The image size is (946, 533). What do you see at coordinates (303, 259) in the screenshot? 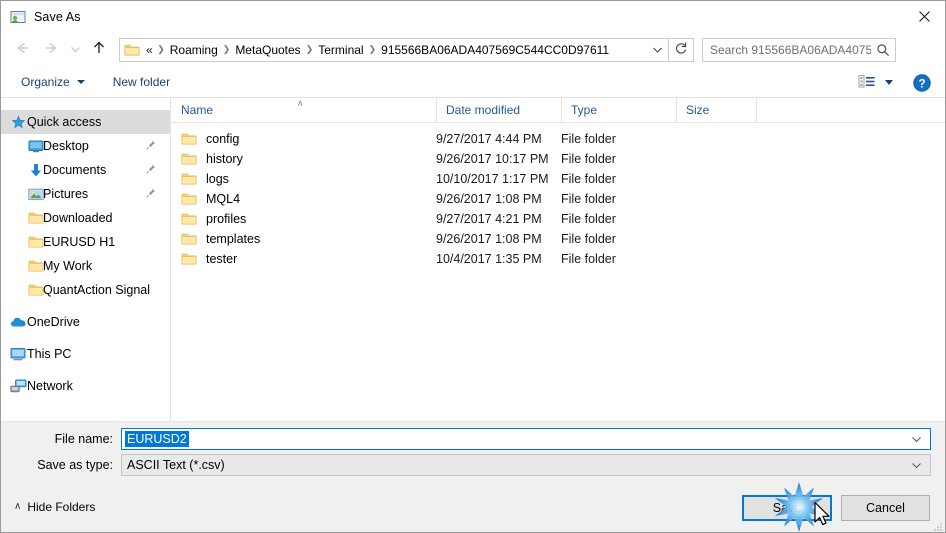
I see `cell-name: tester` at bounding box center [303, 259].